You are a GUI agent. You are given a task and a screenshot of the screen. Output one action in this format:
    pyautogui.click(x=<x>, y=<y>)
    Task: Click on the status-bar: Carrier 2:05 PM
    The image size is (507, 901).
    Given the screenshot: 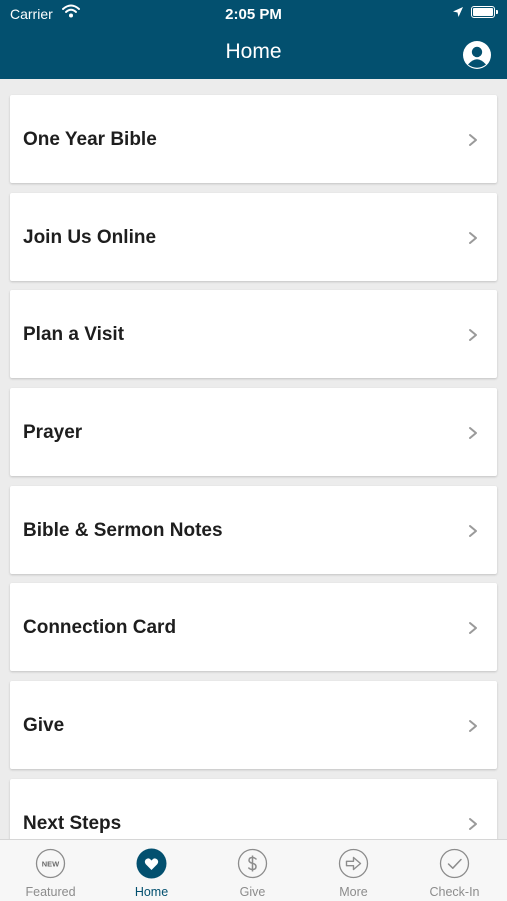 What is the action you would take?
    pyautogui.click(x=253, y=14)
    